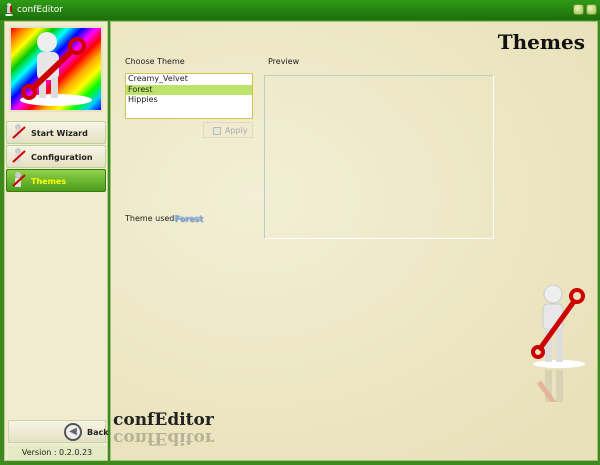  I want to click on list-item: Hippies, so click(189, 100).